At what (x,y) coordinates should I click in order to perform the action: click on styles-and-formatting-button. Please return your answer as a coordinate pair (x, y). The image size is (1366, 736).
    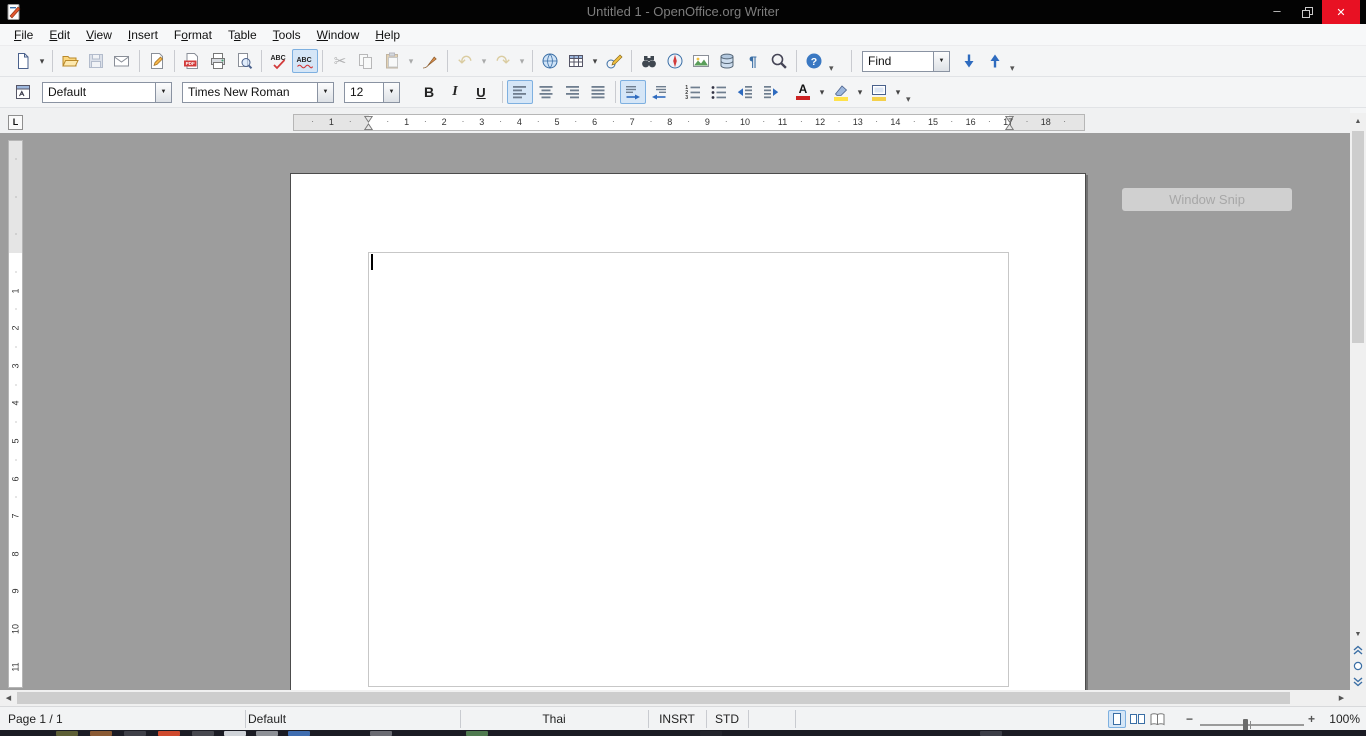
    Looking at the image, I should click on (23, 92).